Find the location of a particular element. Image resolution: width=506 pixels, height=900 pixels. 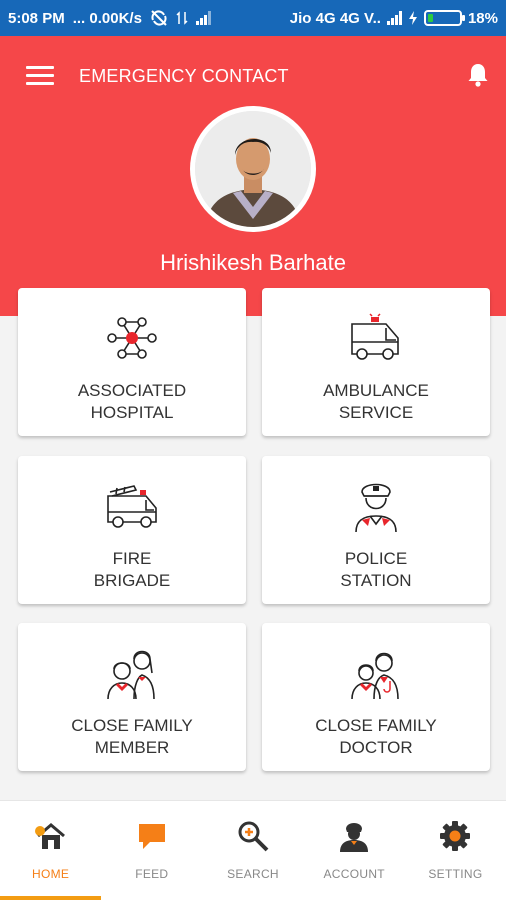

hamburger-menu-button is located at coordinates (40, 76).